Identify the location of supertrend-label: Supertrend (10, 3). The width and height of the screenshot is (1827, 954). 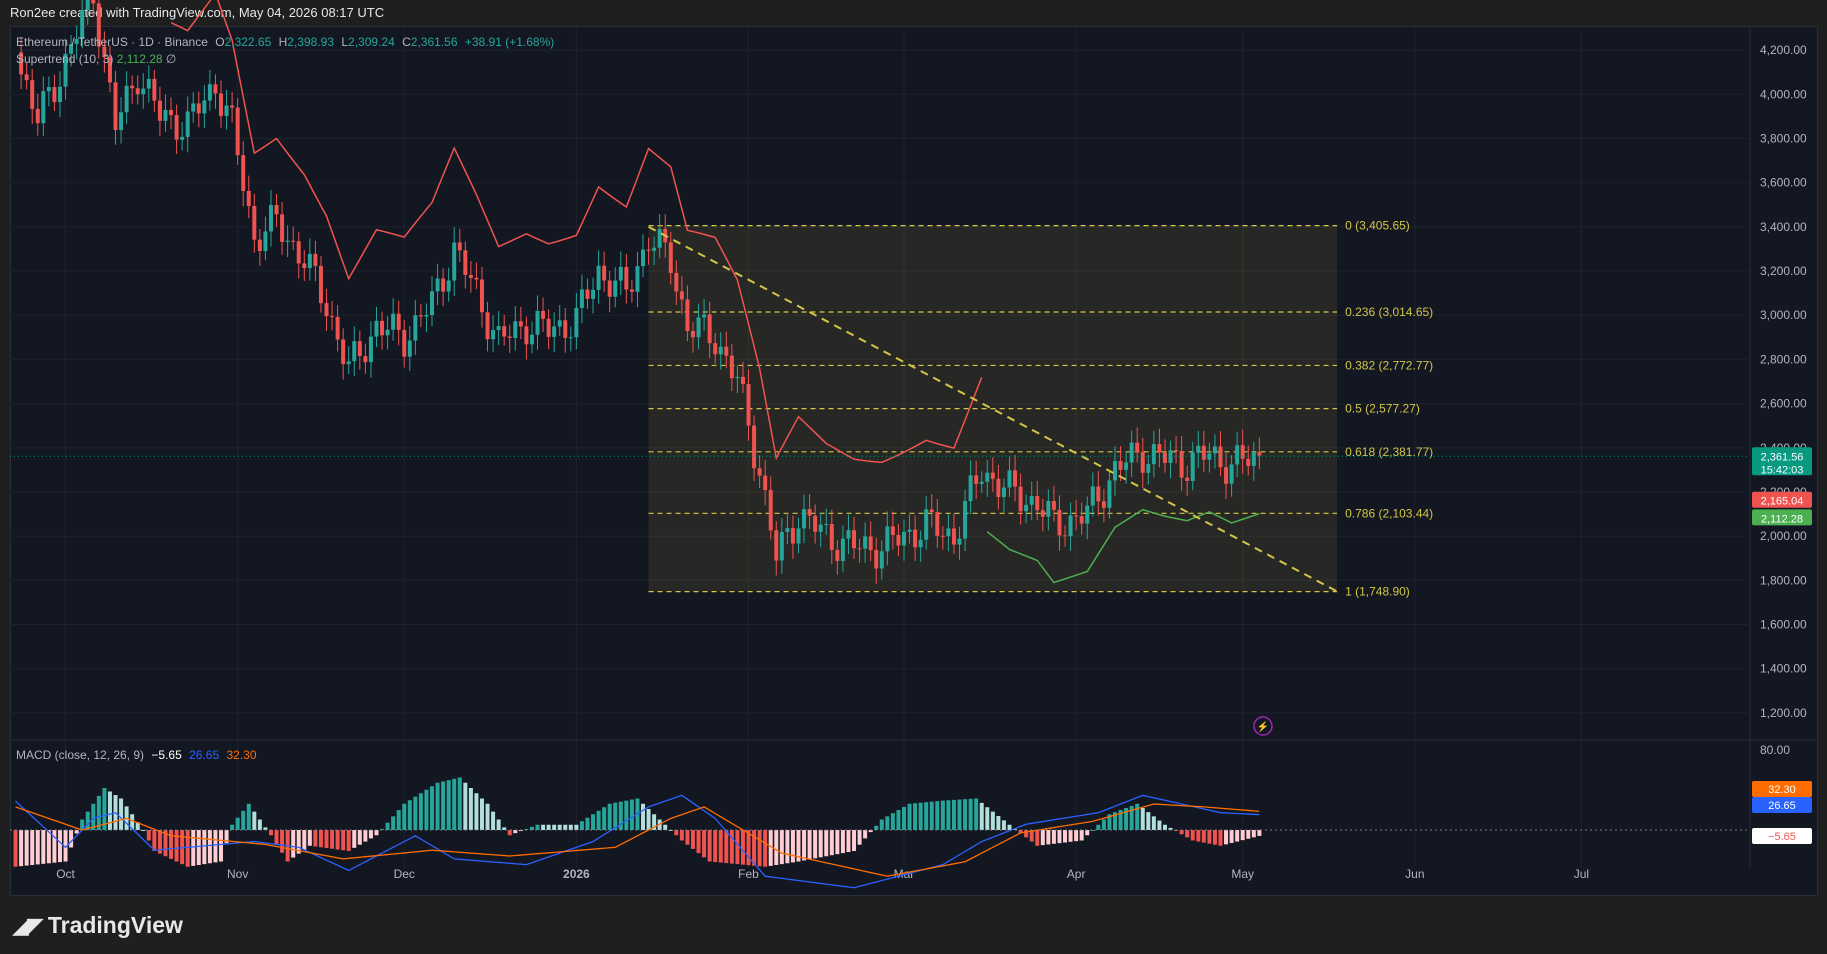
(65, 59).